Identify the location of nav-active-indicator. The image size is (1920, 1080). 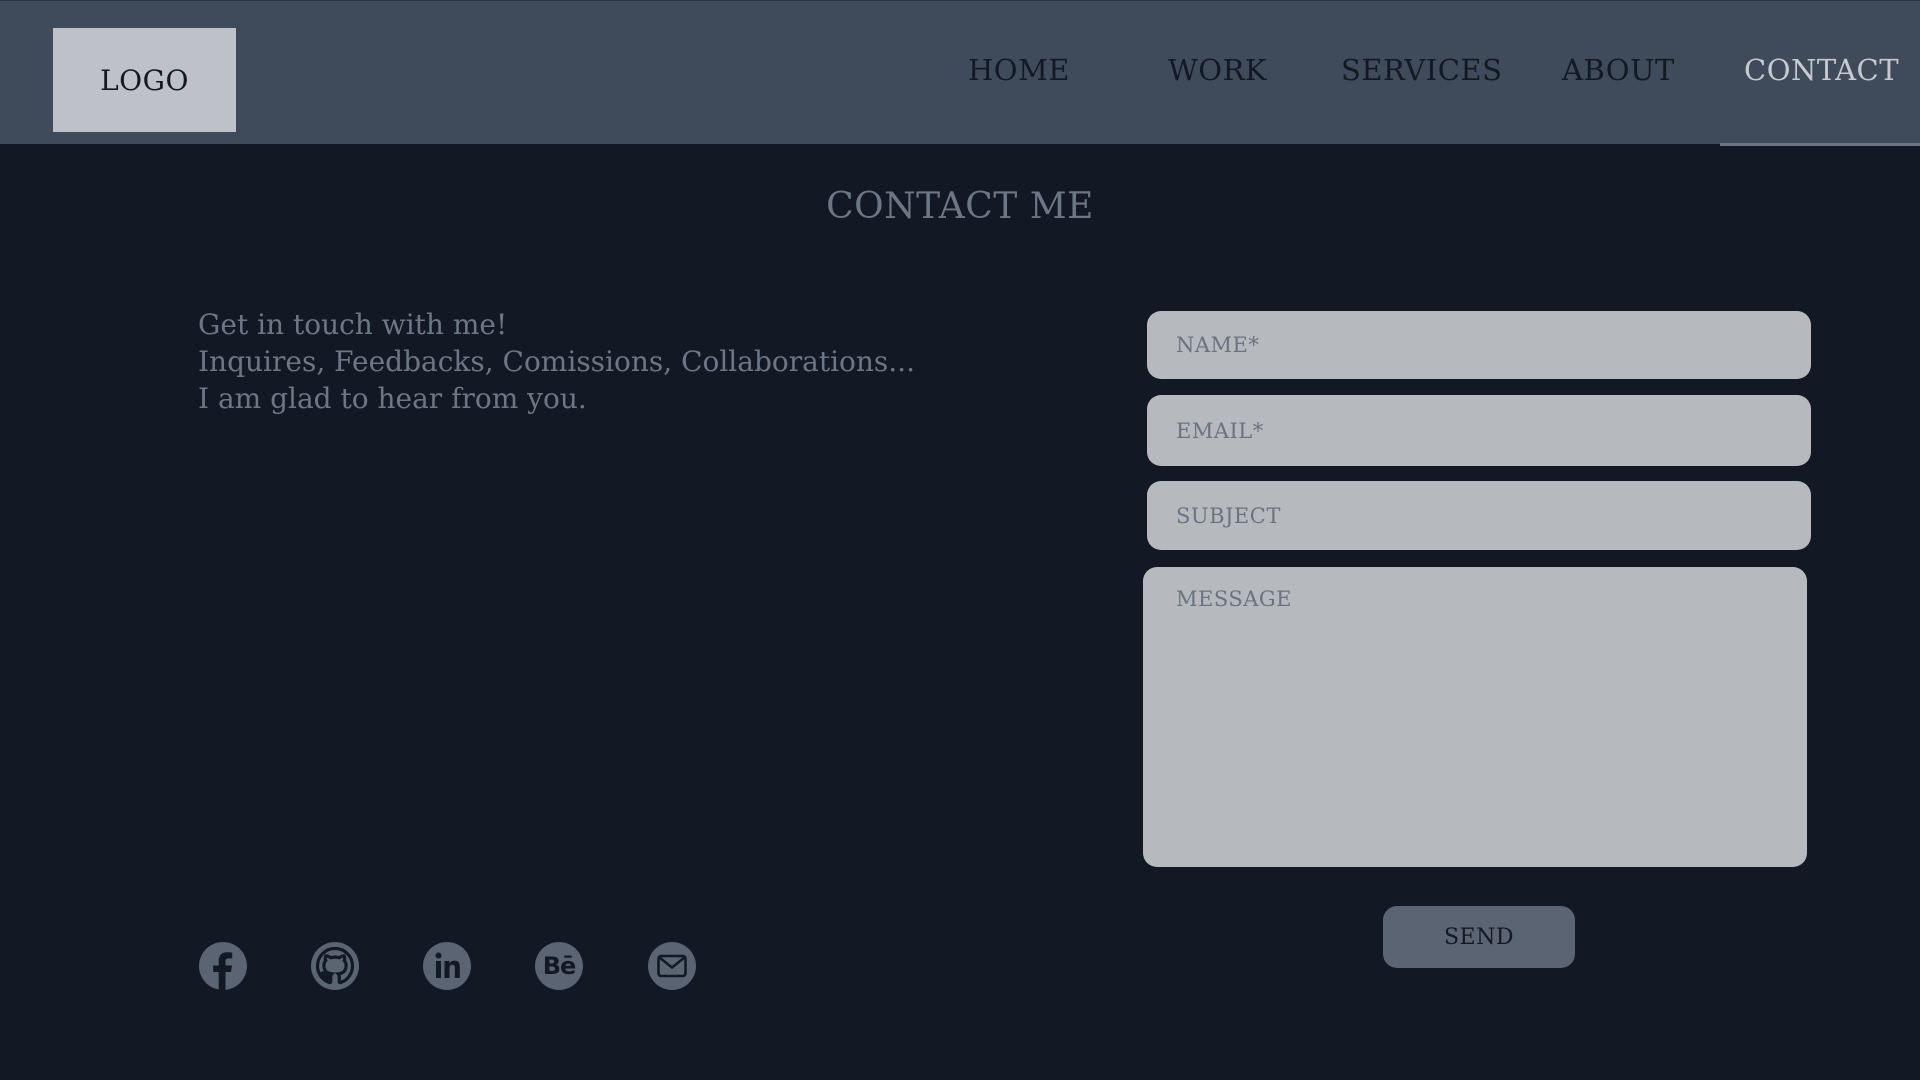
(1820, 144).